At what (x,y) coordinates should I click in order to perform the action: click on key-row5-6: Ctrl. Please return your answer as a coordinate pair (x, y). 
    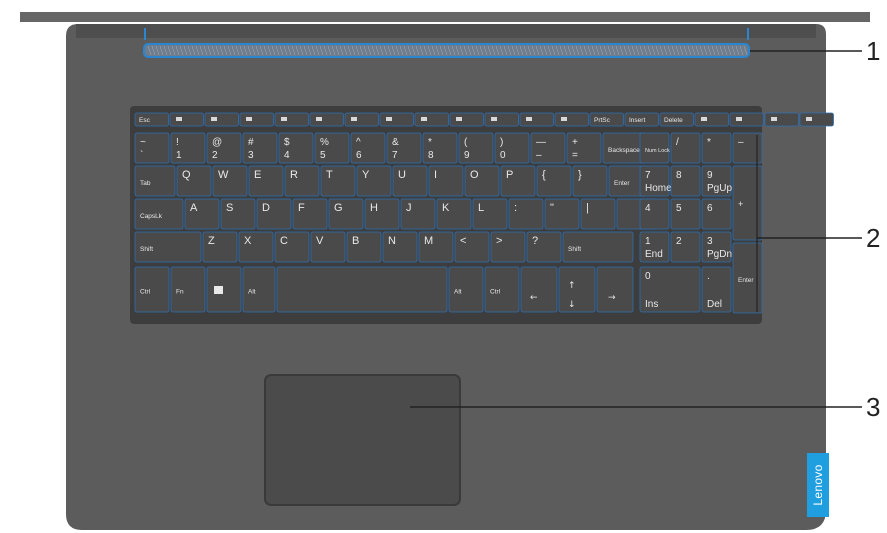
    Looking at the image, I should click on (502, 289).